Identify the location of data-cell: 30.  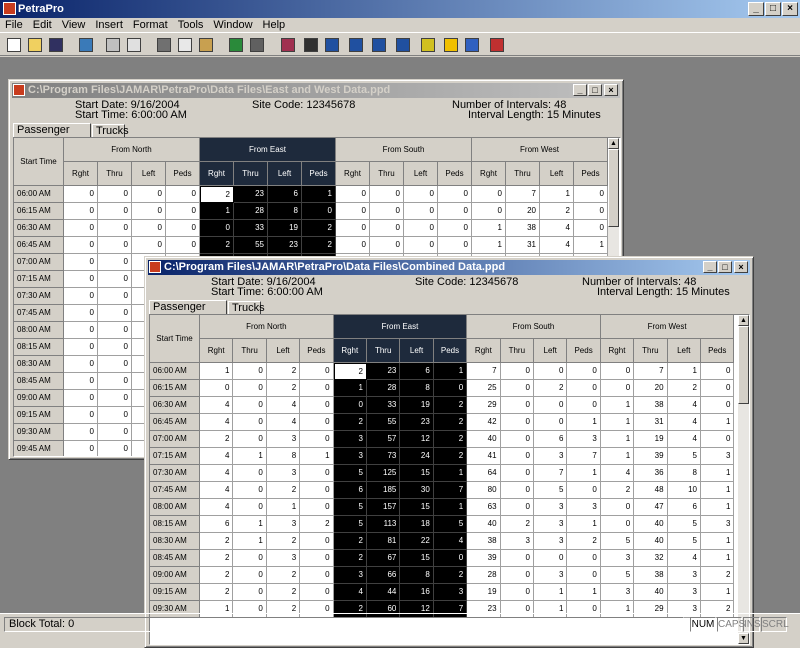
(417, 490).